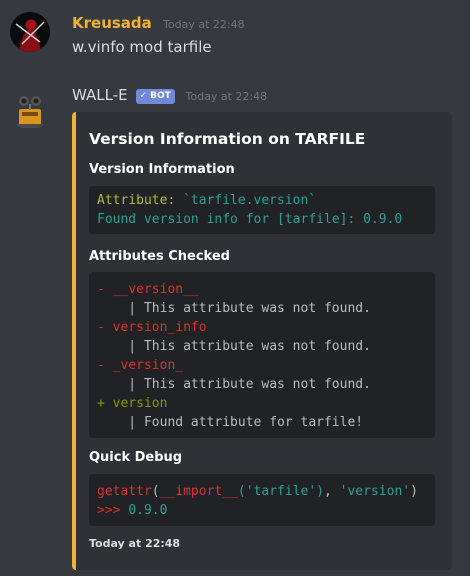  Describe the element at coordinates (136, 457) in the screenshot. I see `field-name-quick-debug: Quick Debug` at that location.